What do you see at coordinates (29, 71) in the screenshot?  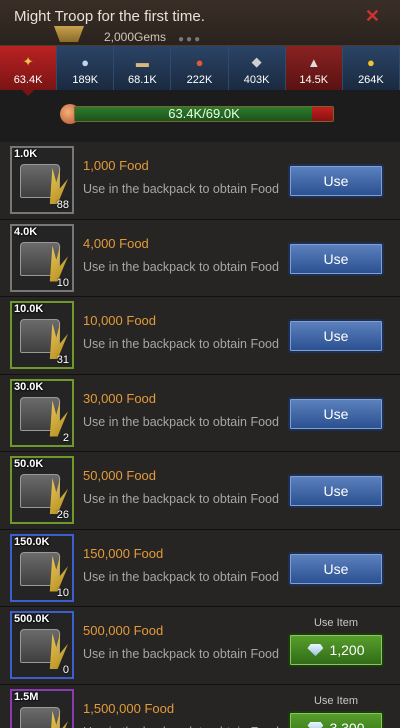 I see `tab-food: ✦ 63.4K` at bounding box center [29, 71].